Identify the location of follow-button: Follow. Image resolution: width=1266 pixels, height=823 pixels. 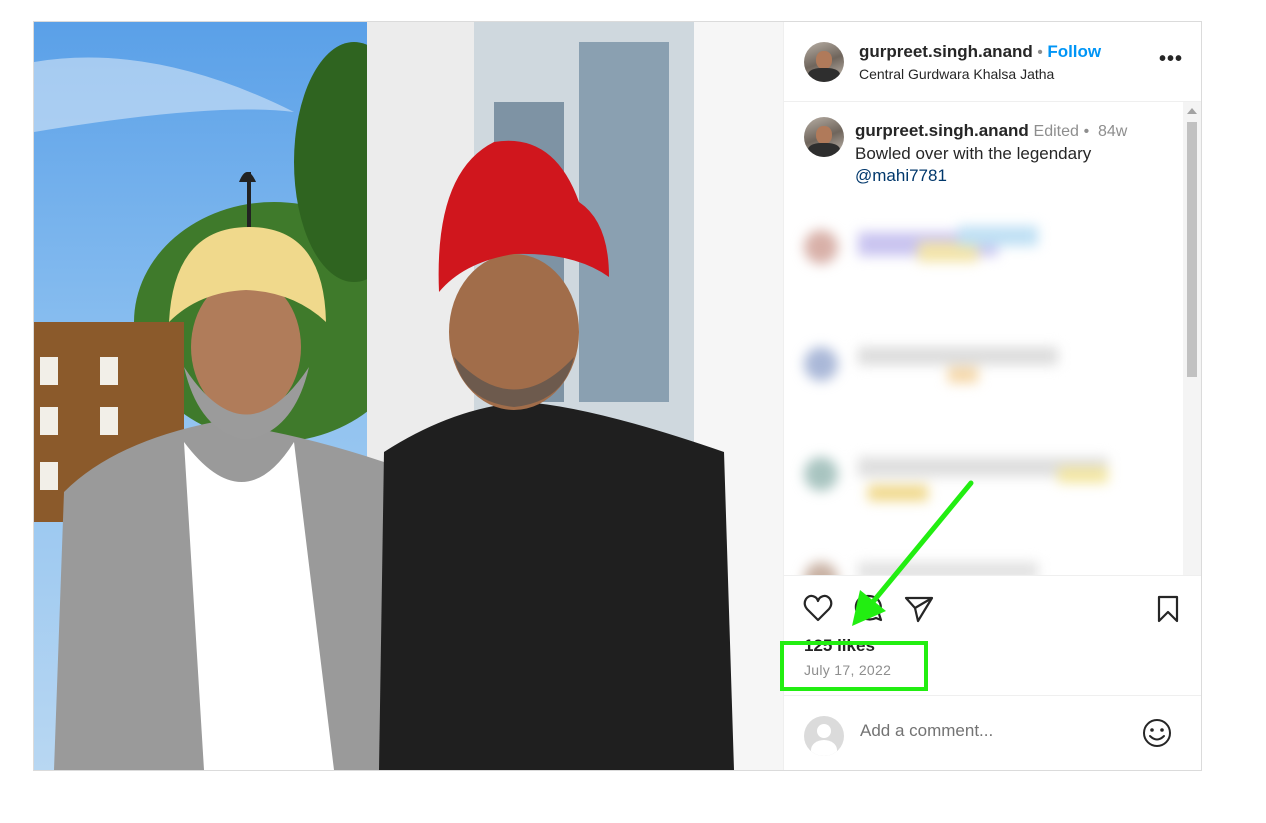
(1074, 51).